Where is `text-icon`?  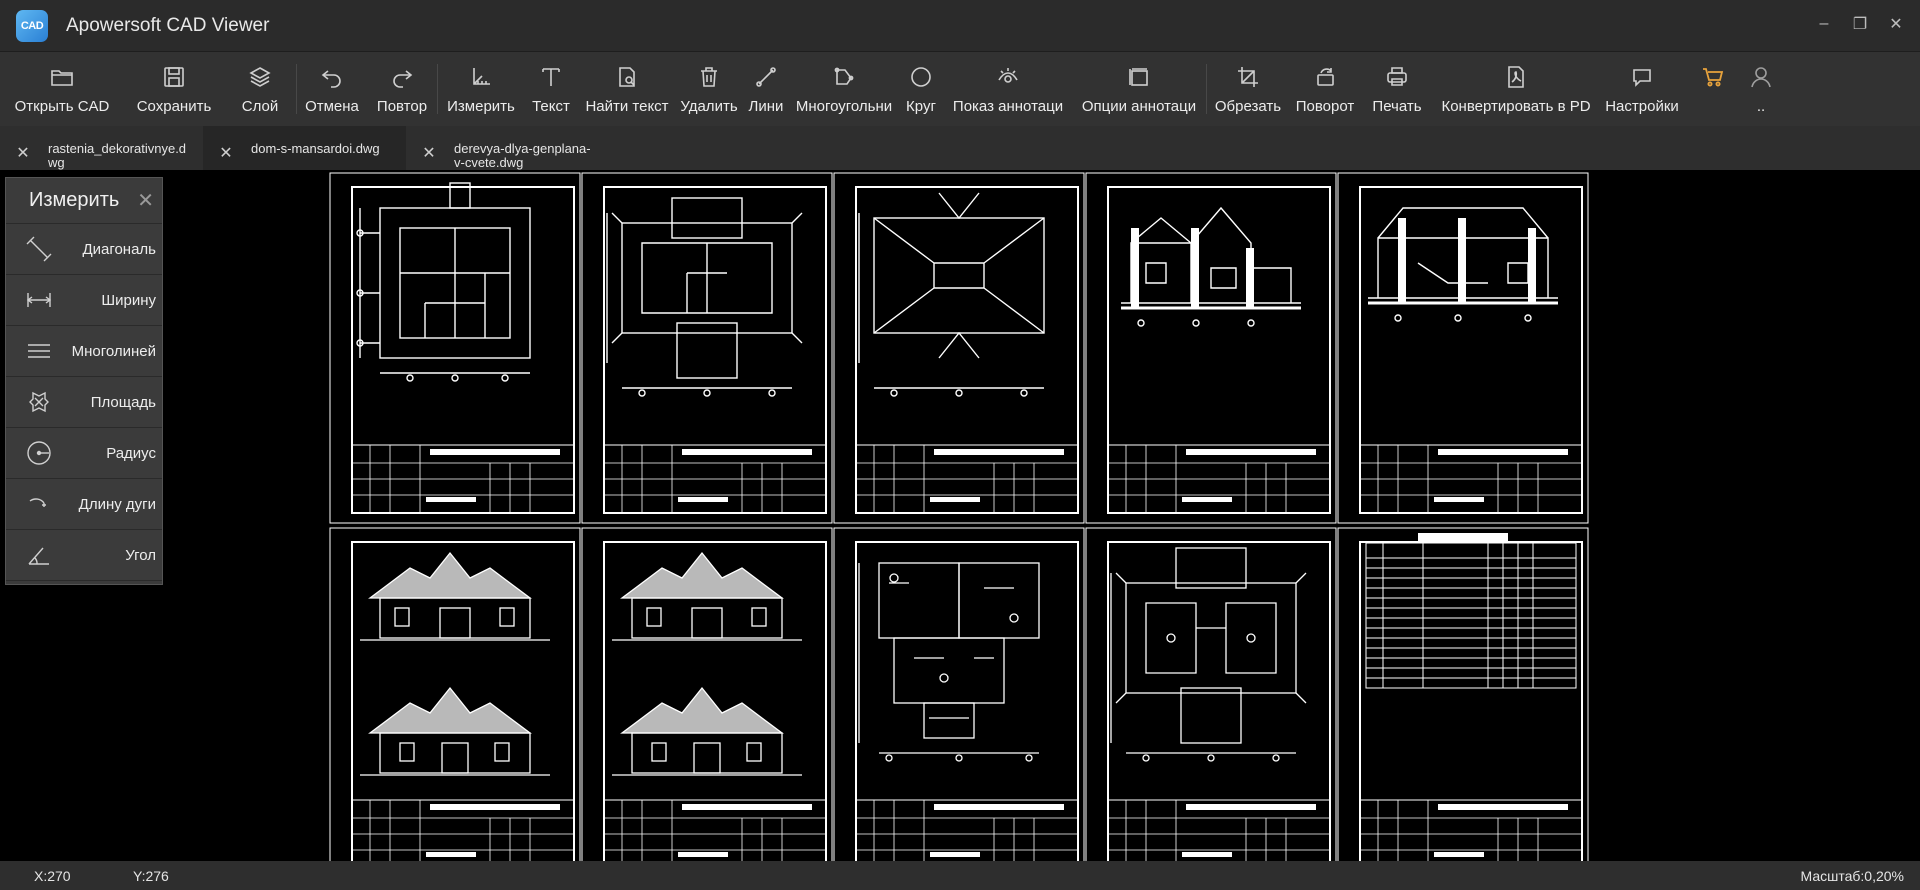
text-icon is located at coordinates (551, 77).